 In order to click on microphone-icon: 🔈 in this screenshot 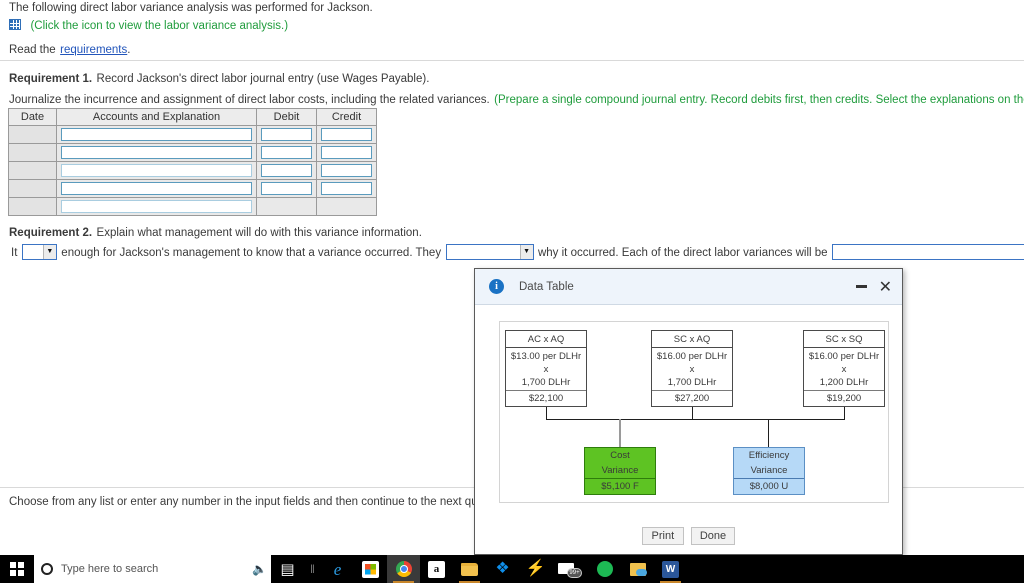, I will do `click(259, 569)`.